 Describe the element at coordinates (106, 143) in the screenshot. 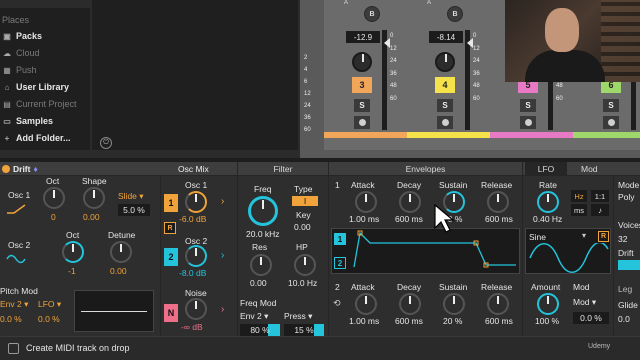

I see `preview-icon: ⏻` at that location.